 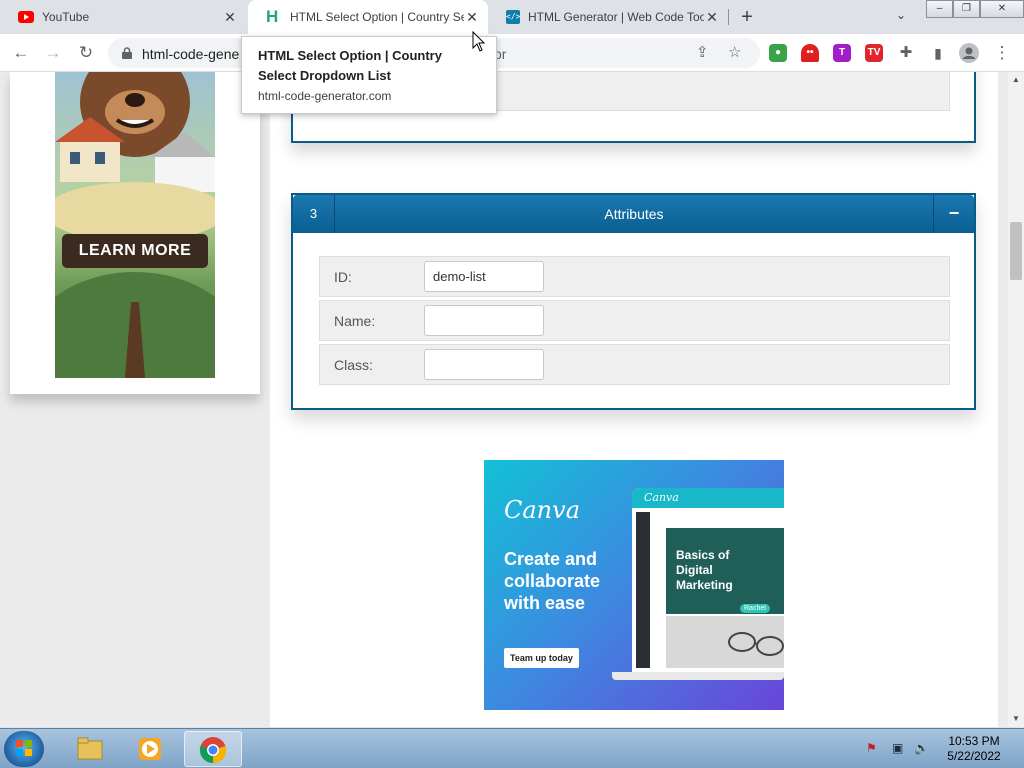 I want to click on taskbar-chrome, so click(x=213, y=749).